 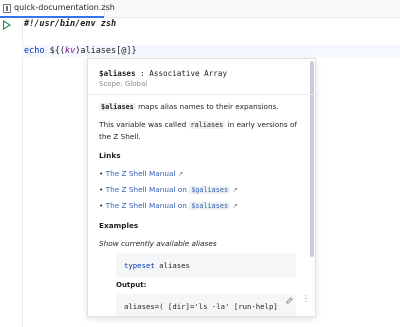 I want to click on editor-tab-bar: quick-documentation.zsh, so click(x=200, y=9).